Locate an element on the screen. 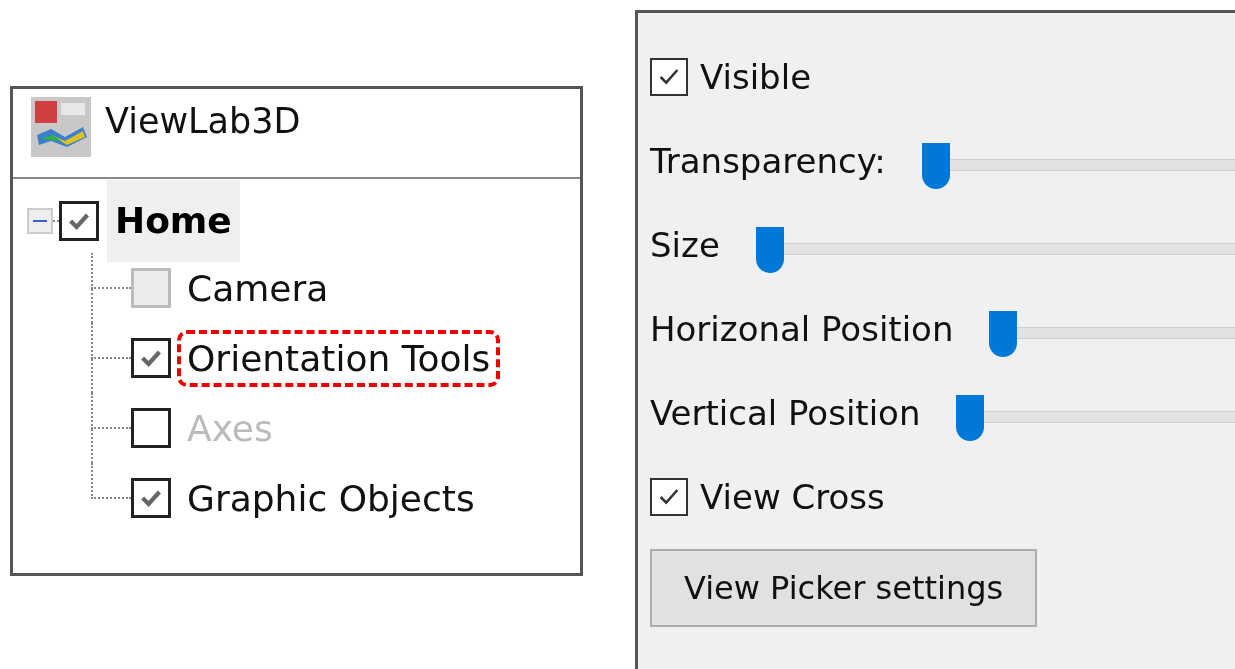 This screenshot has width=1235, height=669. slider-label: Vertical Position is located at coordinates (785, 413).